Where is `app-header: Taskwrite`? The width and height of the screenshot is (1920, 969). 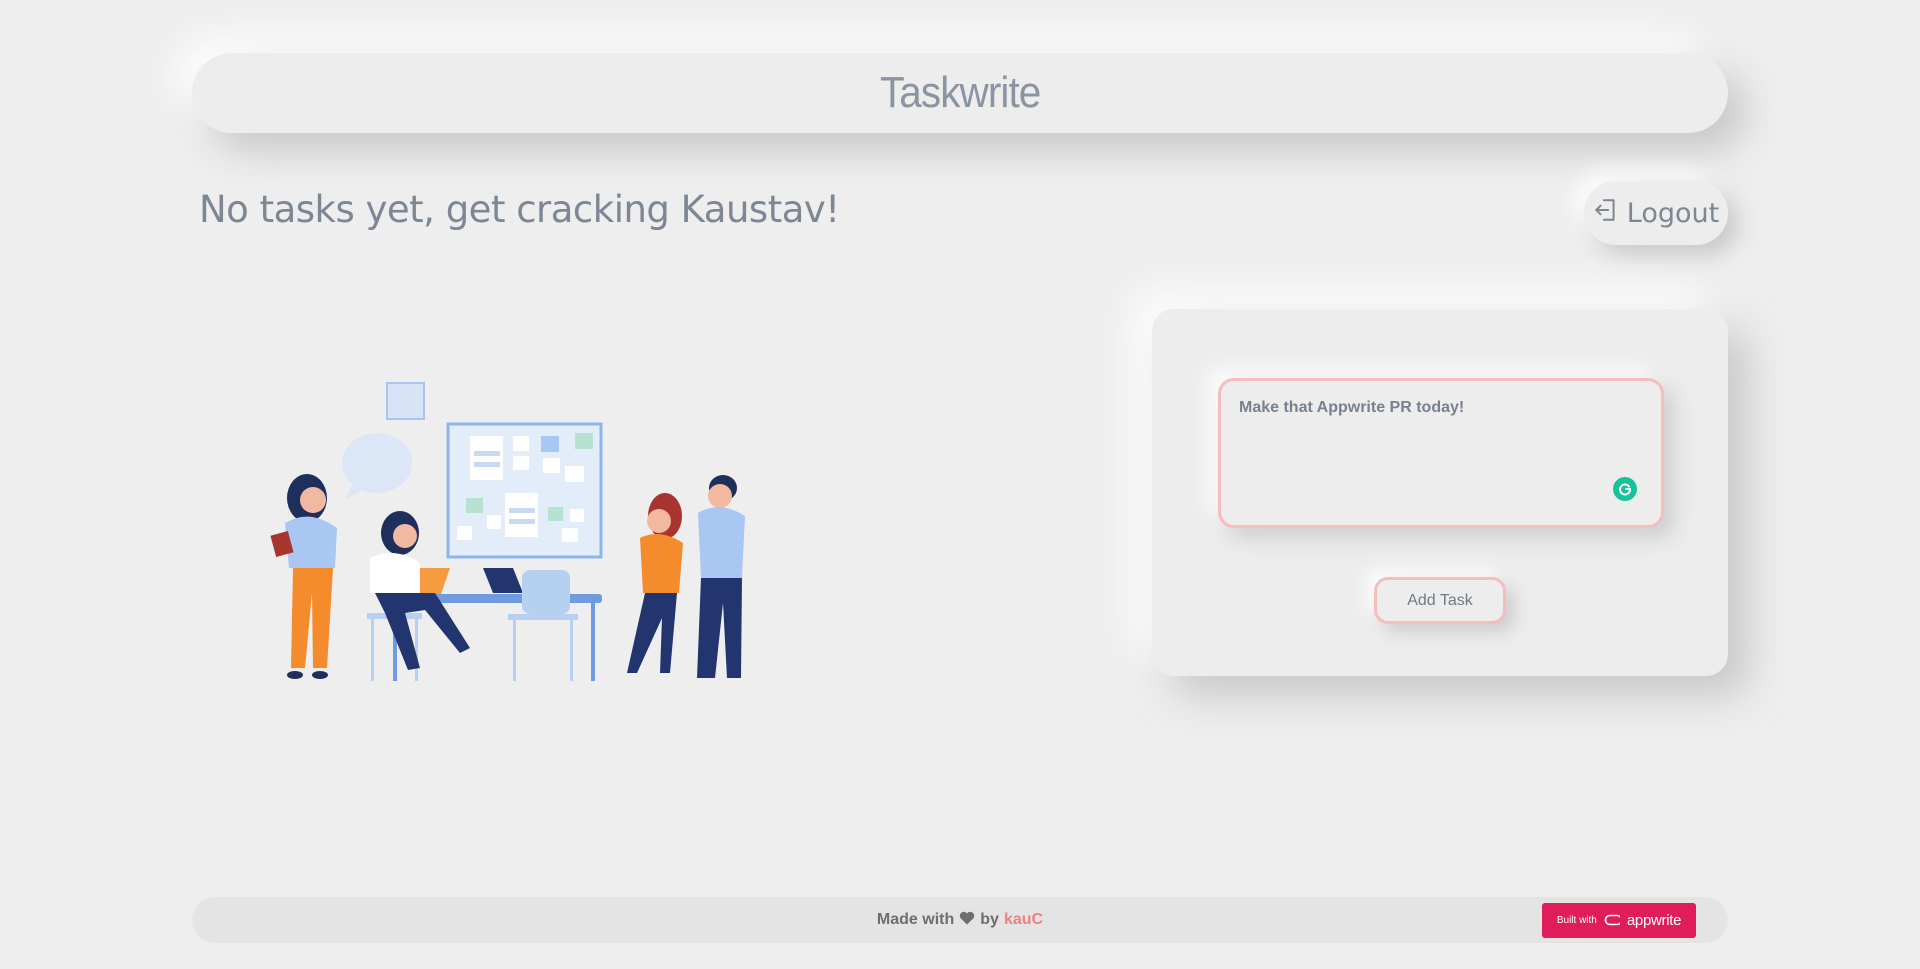 app-header: Taskwrite is located at coordinates (960, 93).